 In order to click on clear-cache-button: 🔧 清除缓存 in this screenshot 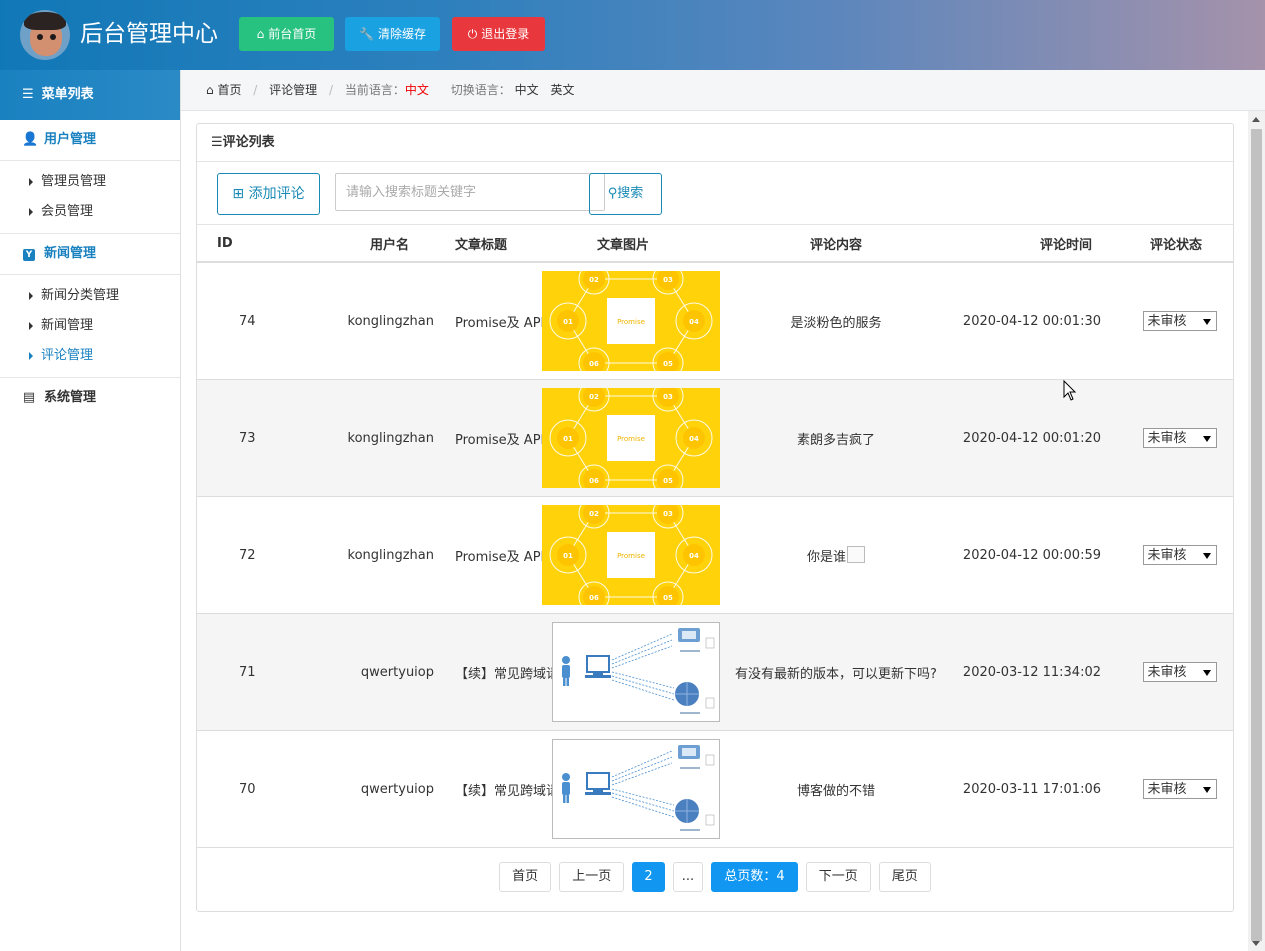, I will do `click(392, 34)`.